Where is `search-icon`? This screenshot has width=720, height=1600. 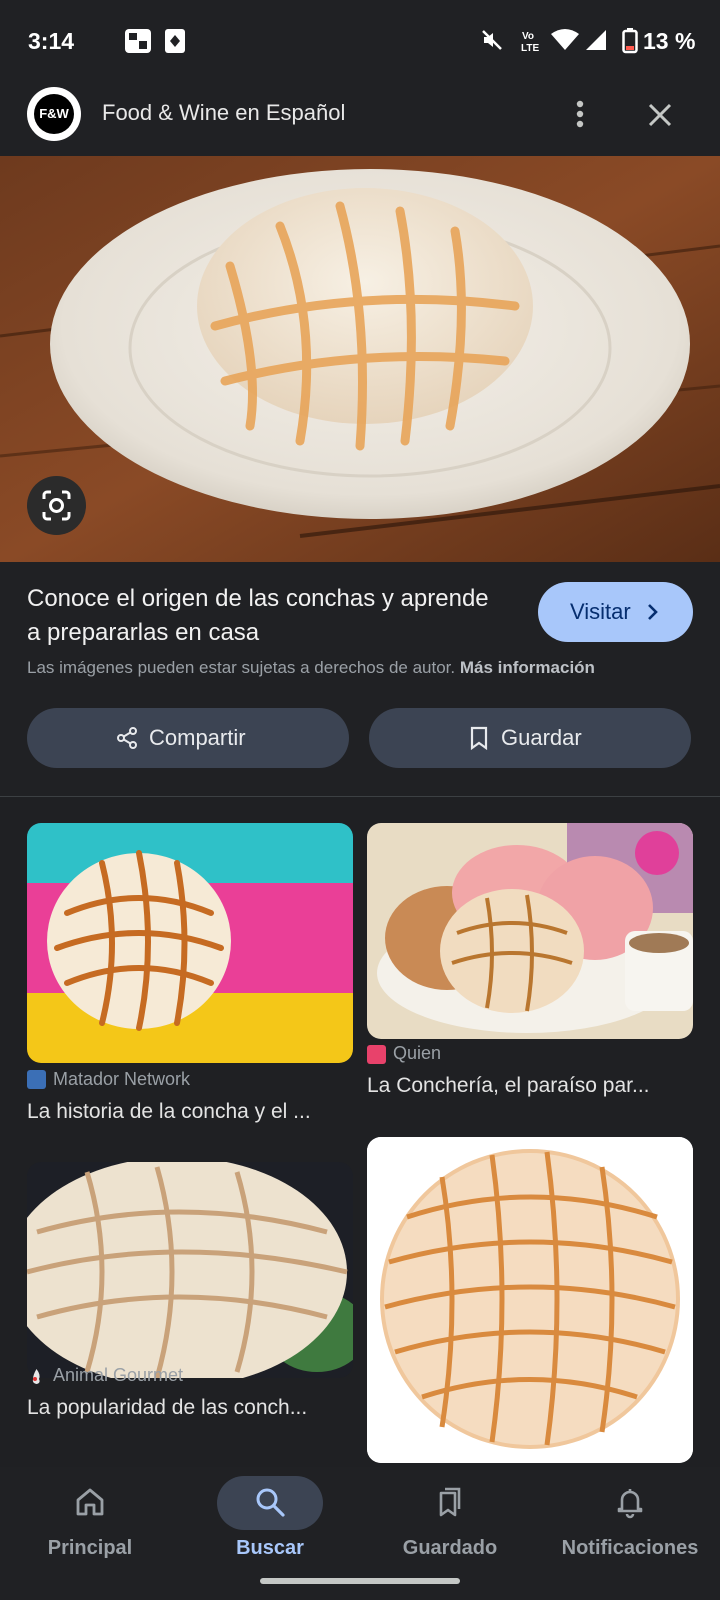
search-icon is located at coordinates (270, 1502).